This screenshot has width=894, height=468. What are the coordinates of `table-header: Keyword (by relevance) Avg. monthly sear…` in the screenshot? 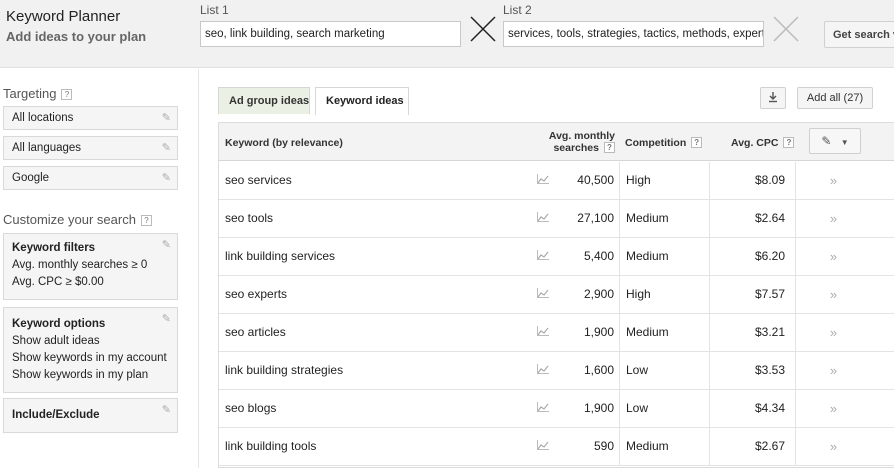 It's located at (556, 142).